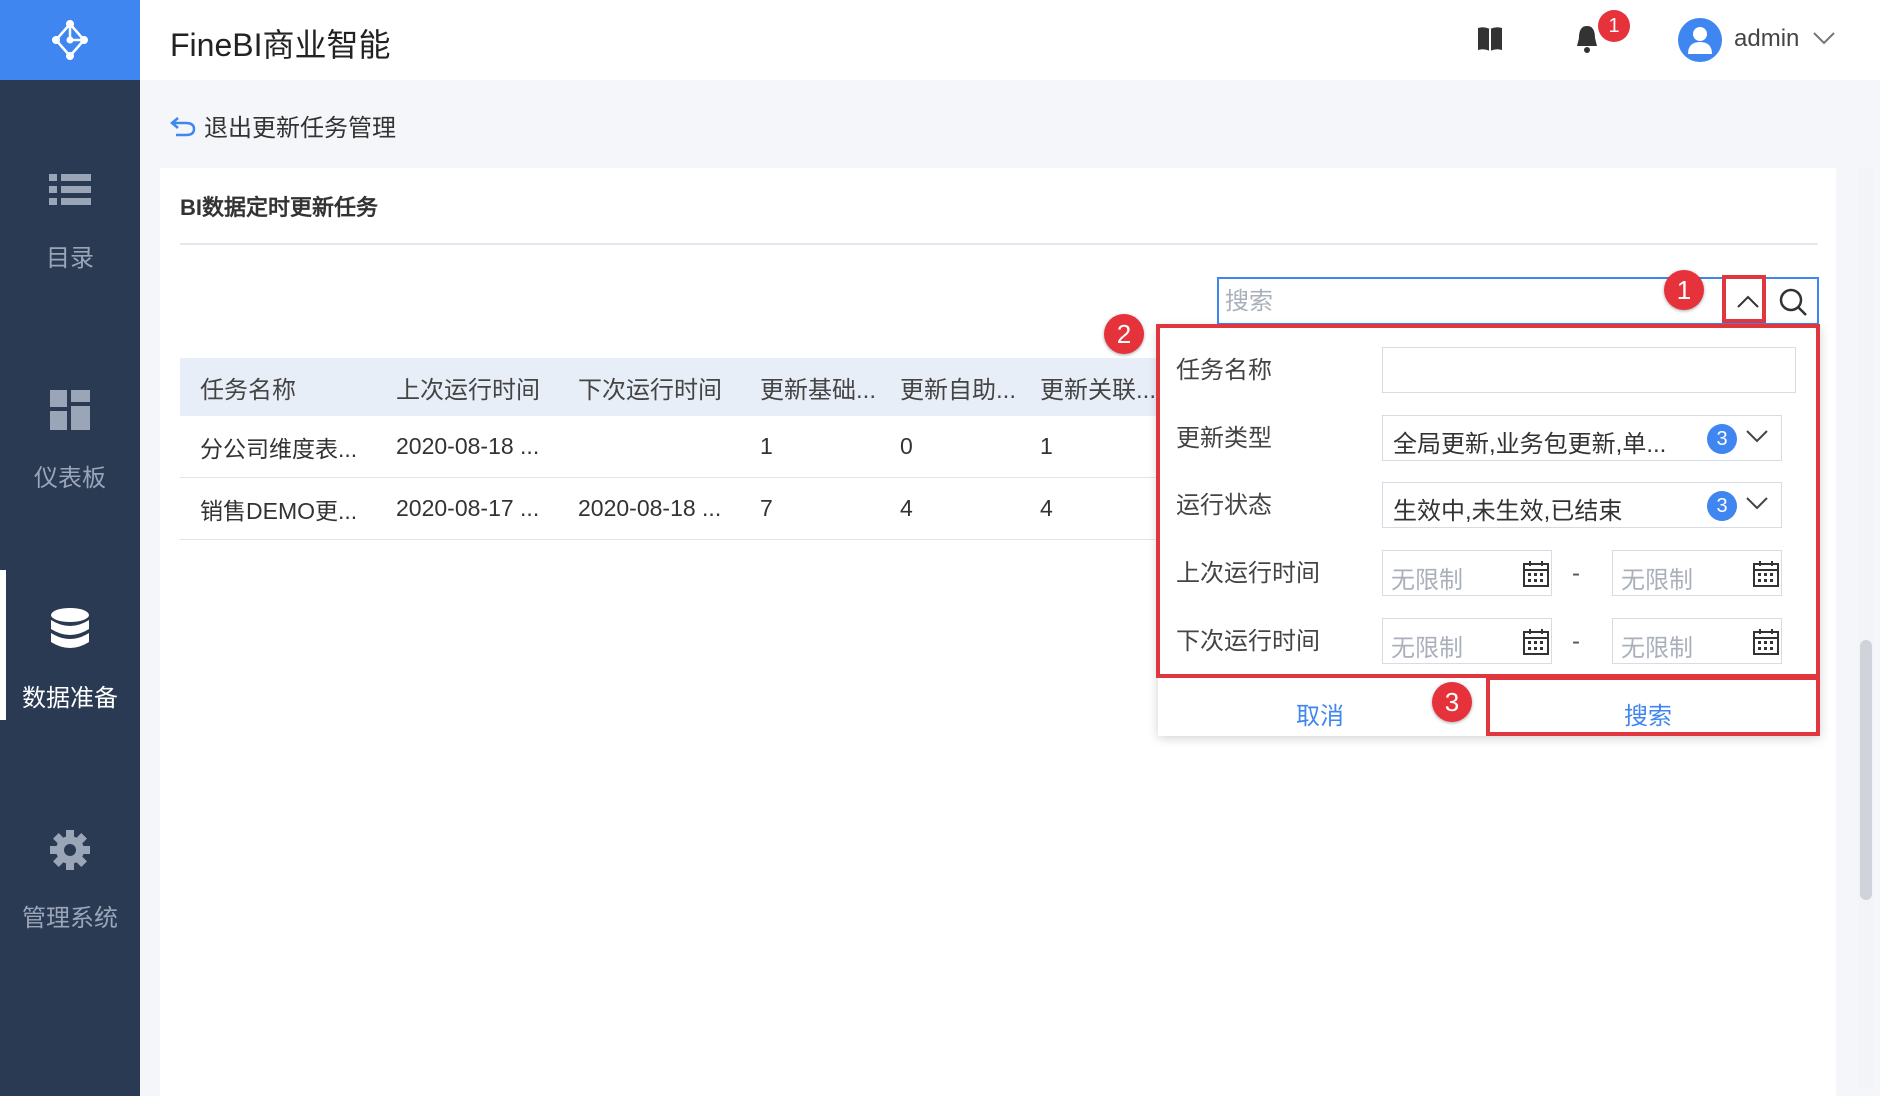 This screenshot has width=1880, height=1096. Describe the element at coordinates (70, 258) in the screenshot. I see `sidebar-item-label: 目录` at that location.